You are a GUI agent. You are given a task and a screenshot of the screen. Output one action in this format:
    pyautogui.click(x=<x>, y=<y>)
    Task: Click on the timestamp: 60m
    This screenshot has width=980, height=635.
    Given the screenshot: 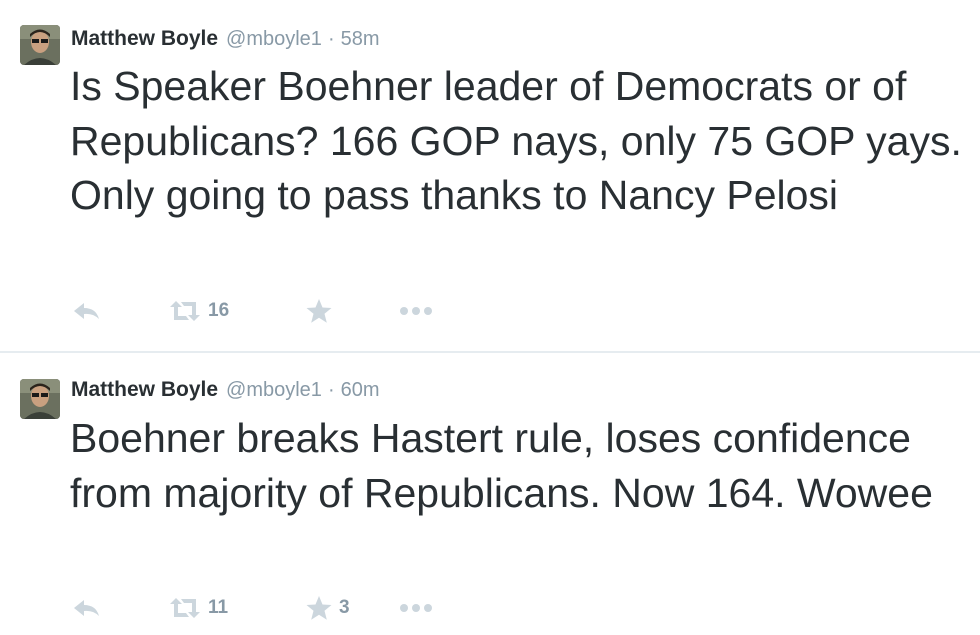 What is the action you would take?
    pyautogui.click(x=360, y=390)
    